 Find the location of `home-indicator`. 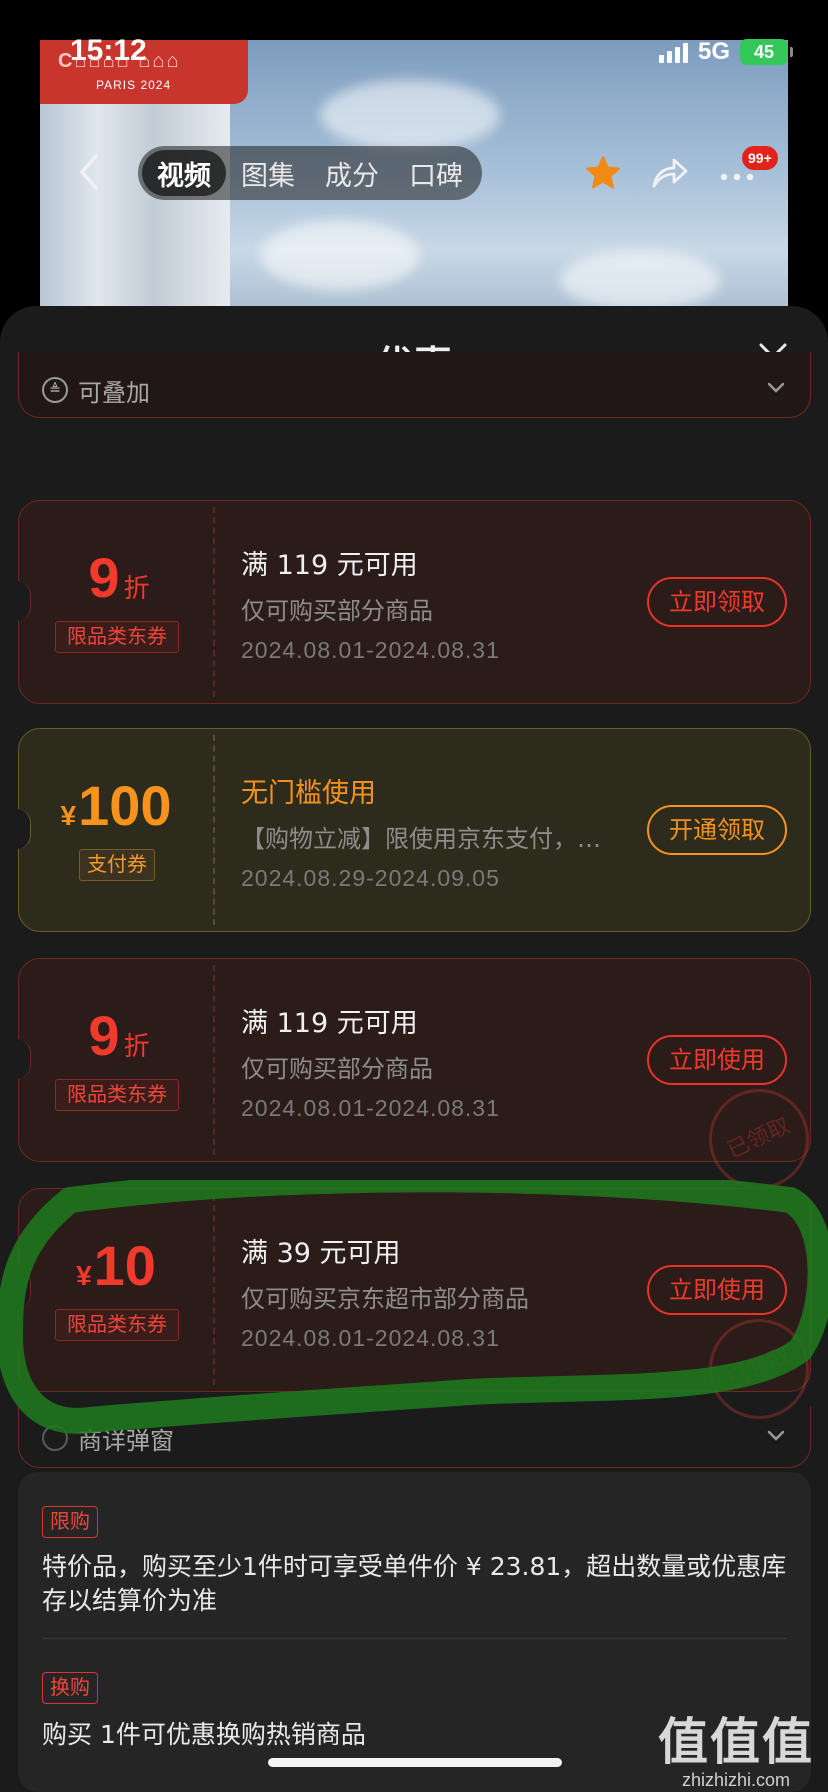

home-indicator is located at coordinates (415, 1762).